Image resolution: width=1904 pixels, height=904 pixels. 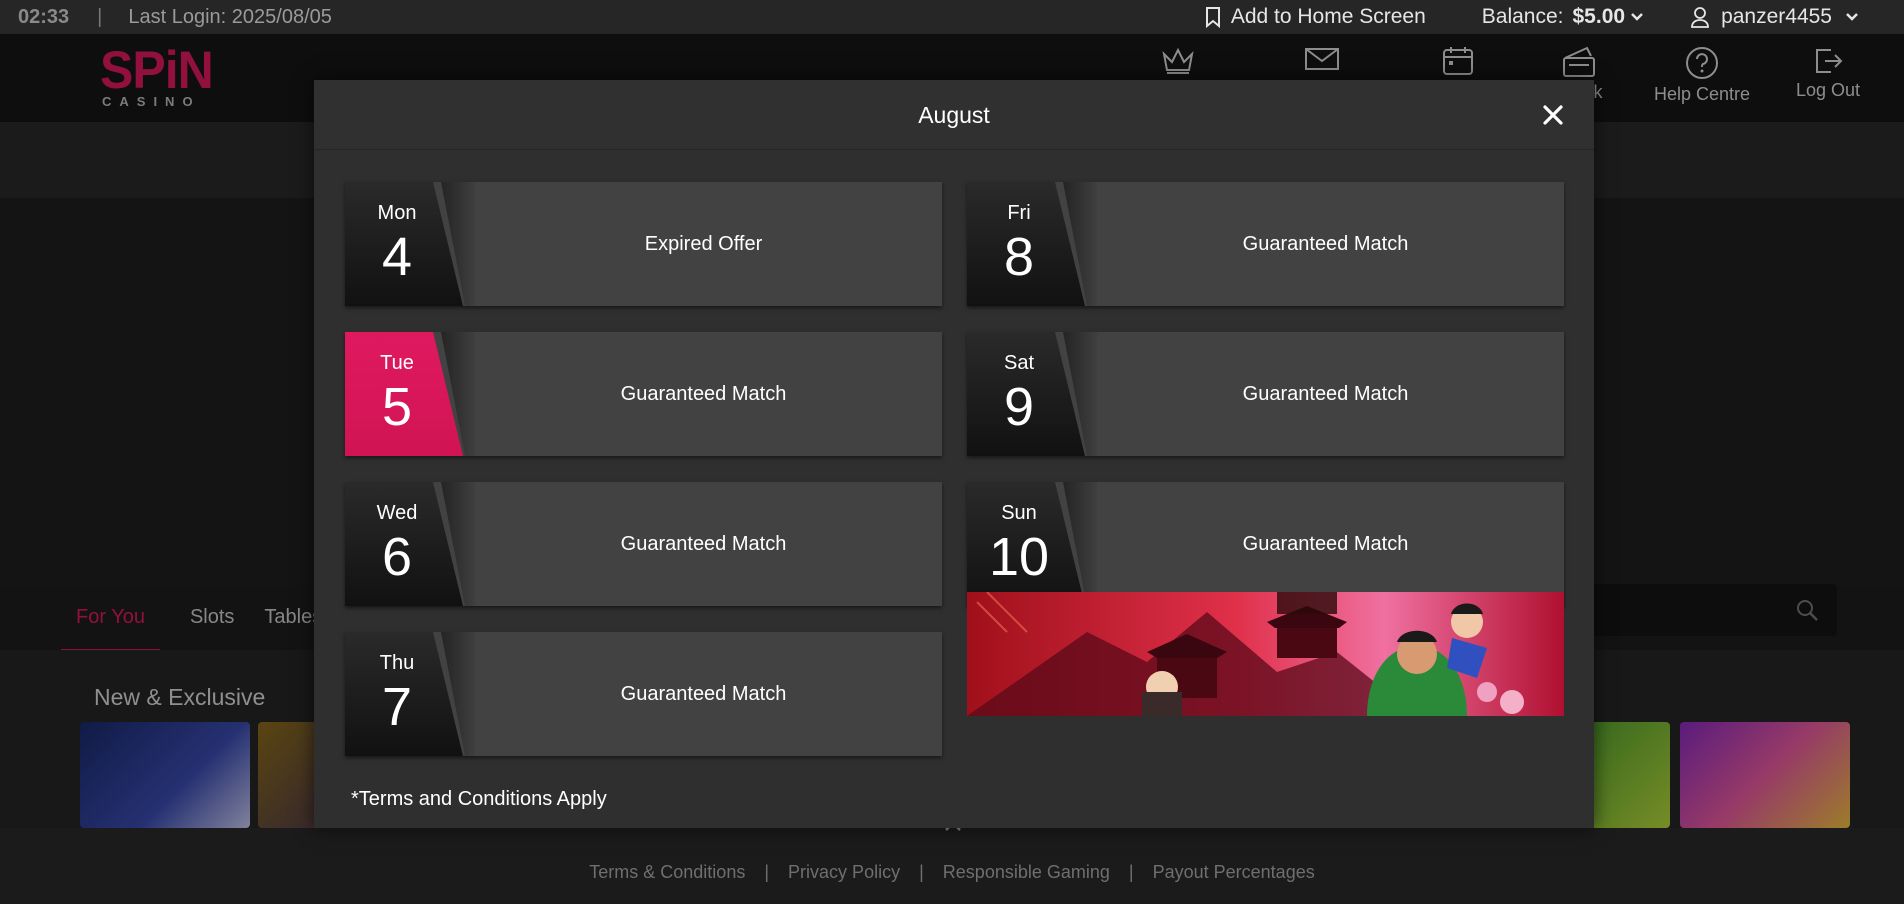 I want to click on day-of-week: Mon, so click(x=397, y=213).